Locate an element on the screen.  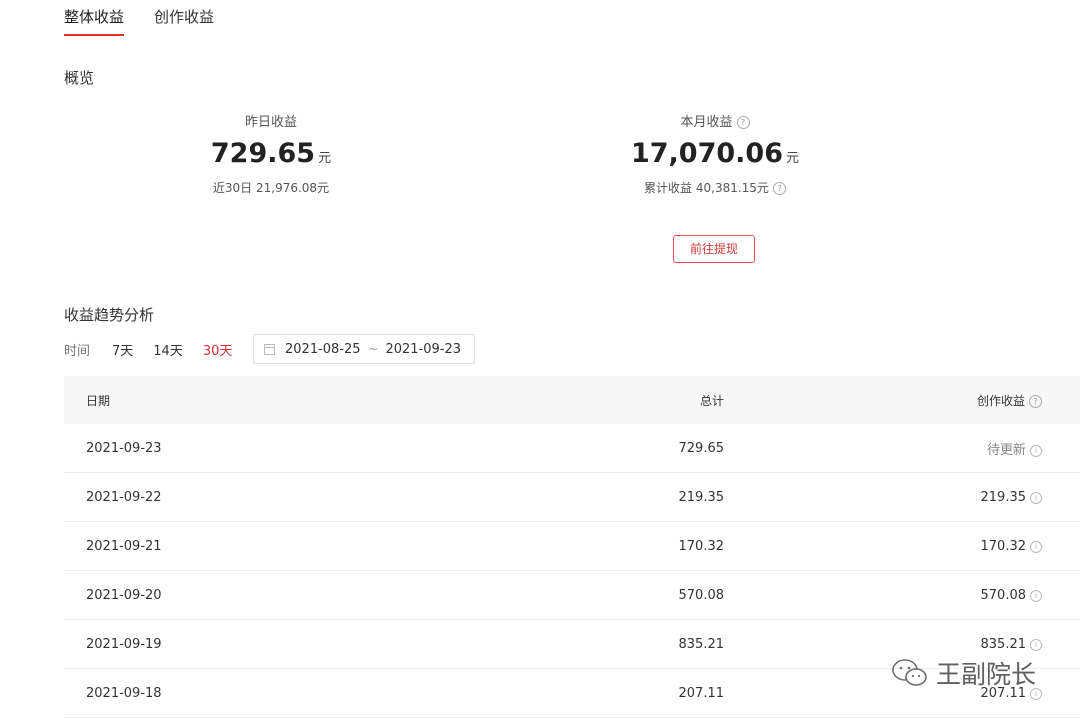
range-14-days: 14天 is located at coordinates (168, 349).